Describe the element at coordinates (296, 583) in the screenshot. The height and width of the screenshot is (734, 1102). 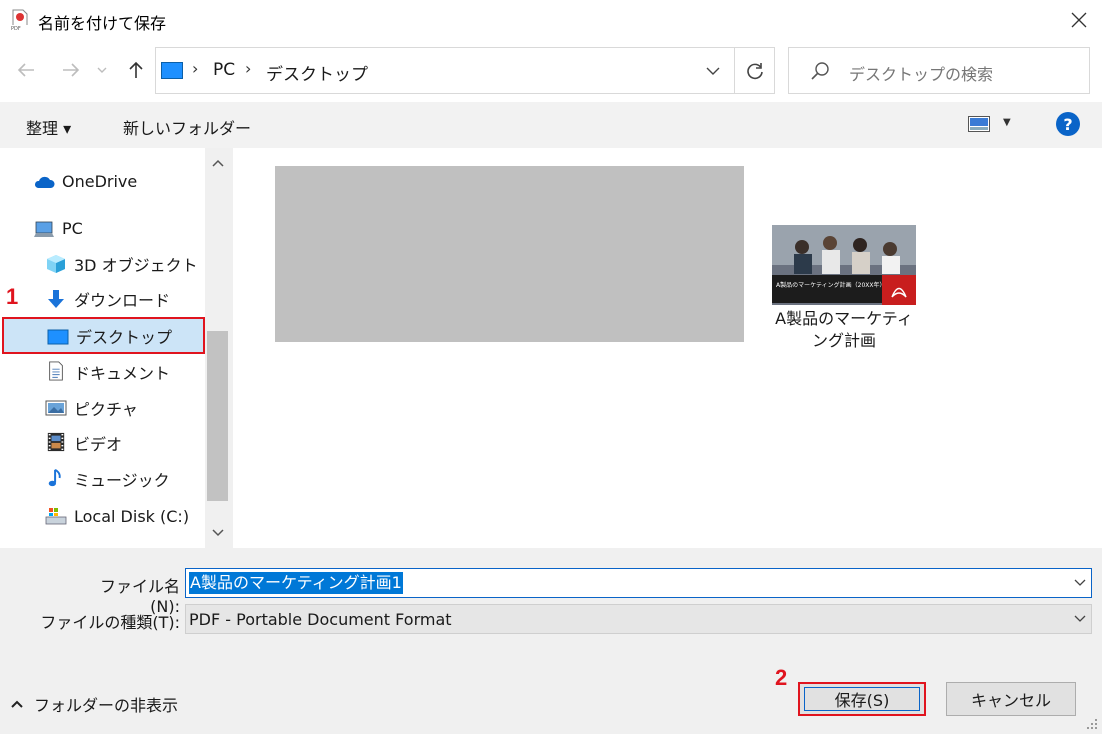
I see `filename-value: A製品のマーケティング計画1` at that location.